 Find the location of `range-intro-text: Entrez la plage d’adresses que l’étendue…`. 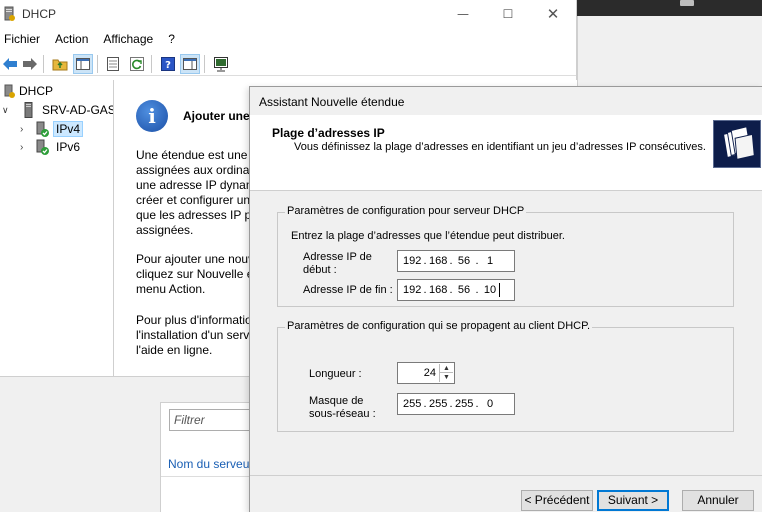

range-intro-text: Entrez la plage d’adresses que l’étendue… is located at coordinates (428, 236).